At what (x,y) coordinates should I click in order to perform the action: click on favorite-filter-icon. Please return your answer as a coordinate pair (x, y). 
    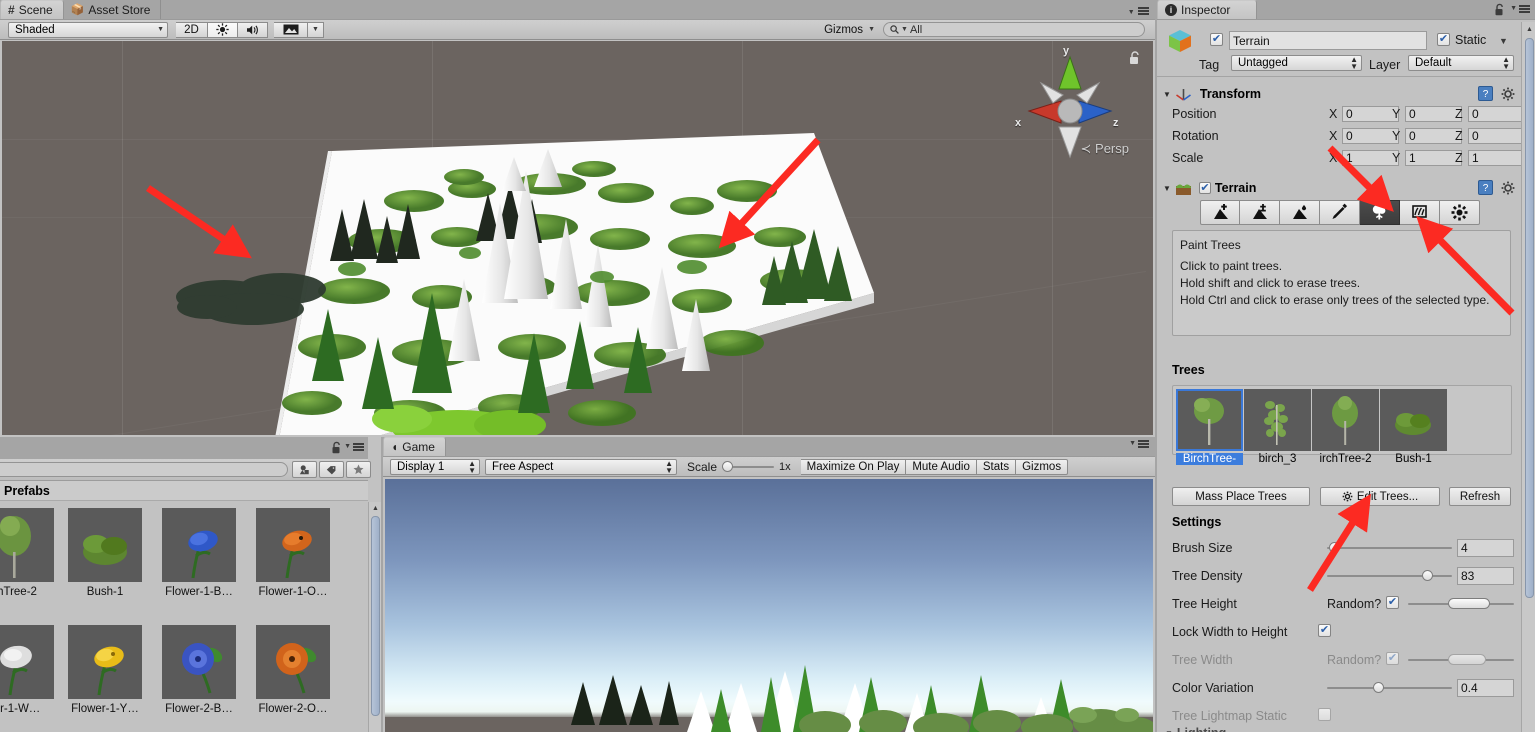
    Looking at the image, I should click on (358, 469).